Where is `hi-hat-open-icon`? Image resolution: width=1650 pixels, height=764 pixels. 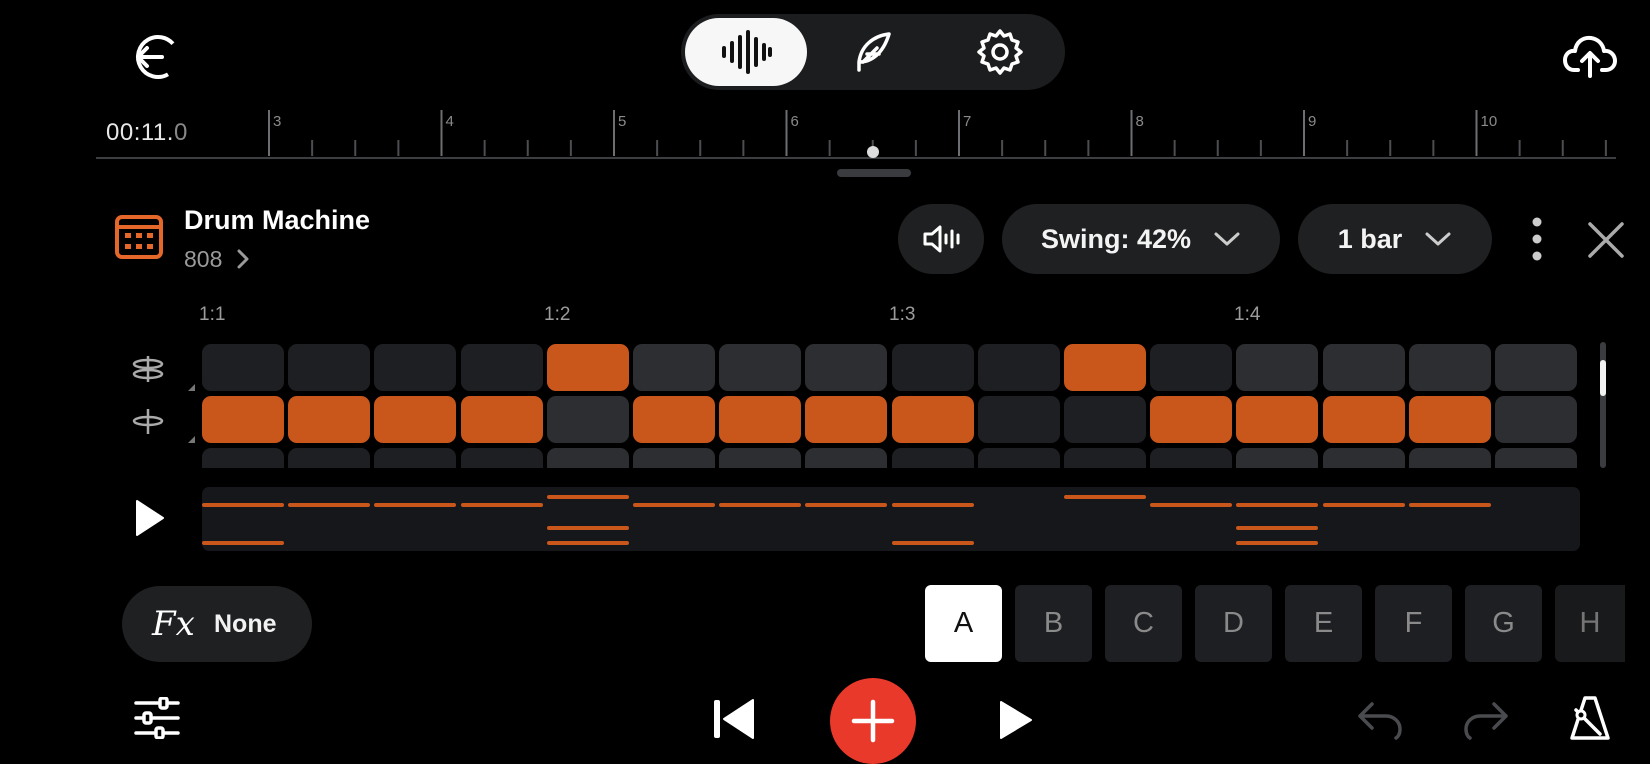 hi-hat-open-icon is located at coordinates (148, 369).